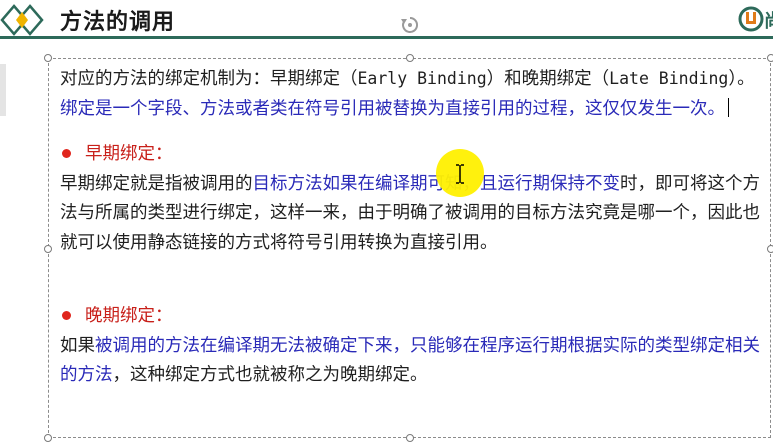 The width and height of the screenshot is (773, 443). Describe the element at coordinates (768, 21) in the screenshot. I see `brand-logo-text: 尚` at that location.